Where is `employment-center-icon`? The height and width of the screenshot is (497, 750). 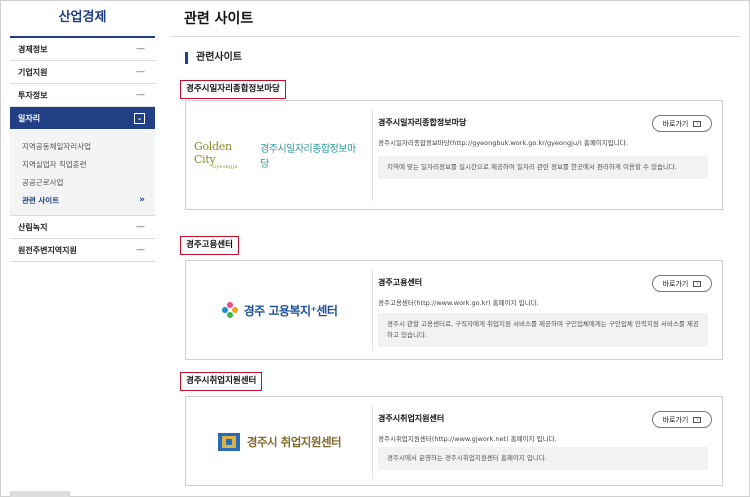 employment-center-icon is located at coordinates (229, 310).